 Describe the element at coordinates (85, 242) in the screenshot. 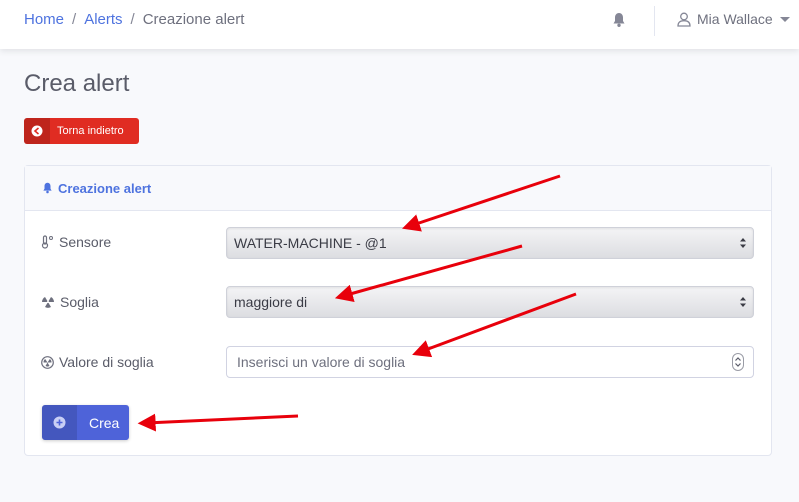

I see `sensor-label: Sensore` at that location.